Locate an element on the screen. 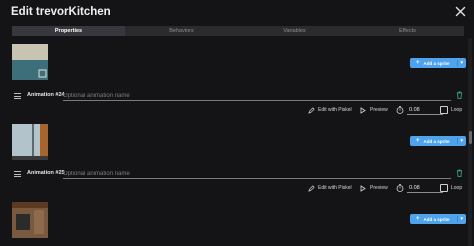 The height and width of the screenshot is (246, 474). animation-header: Animation #24 is located at coordinates (240, 96).